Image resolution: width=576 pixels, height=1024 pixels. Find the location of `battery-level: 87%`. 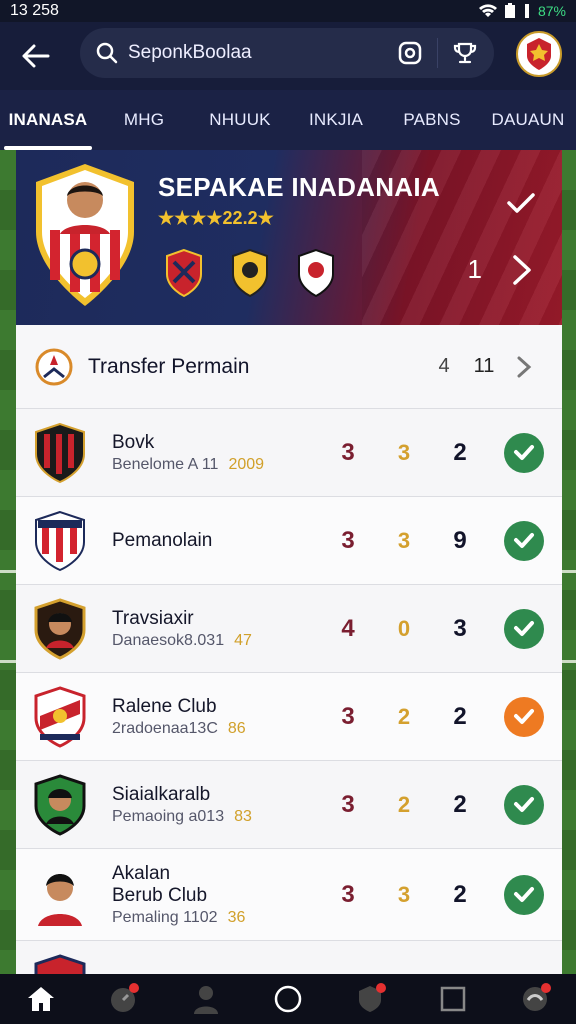

battery-level: 87% is located at coordinates (551, 11).